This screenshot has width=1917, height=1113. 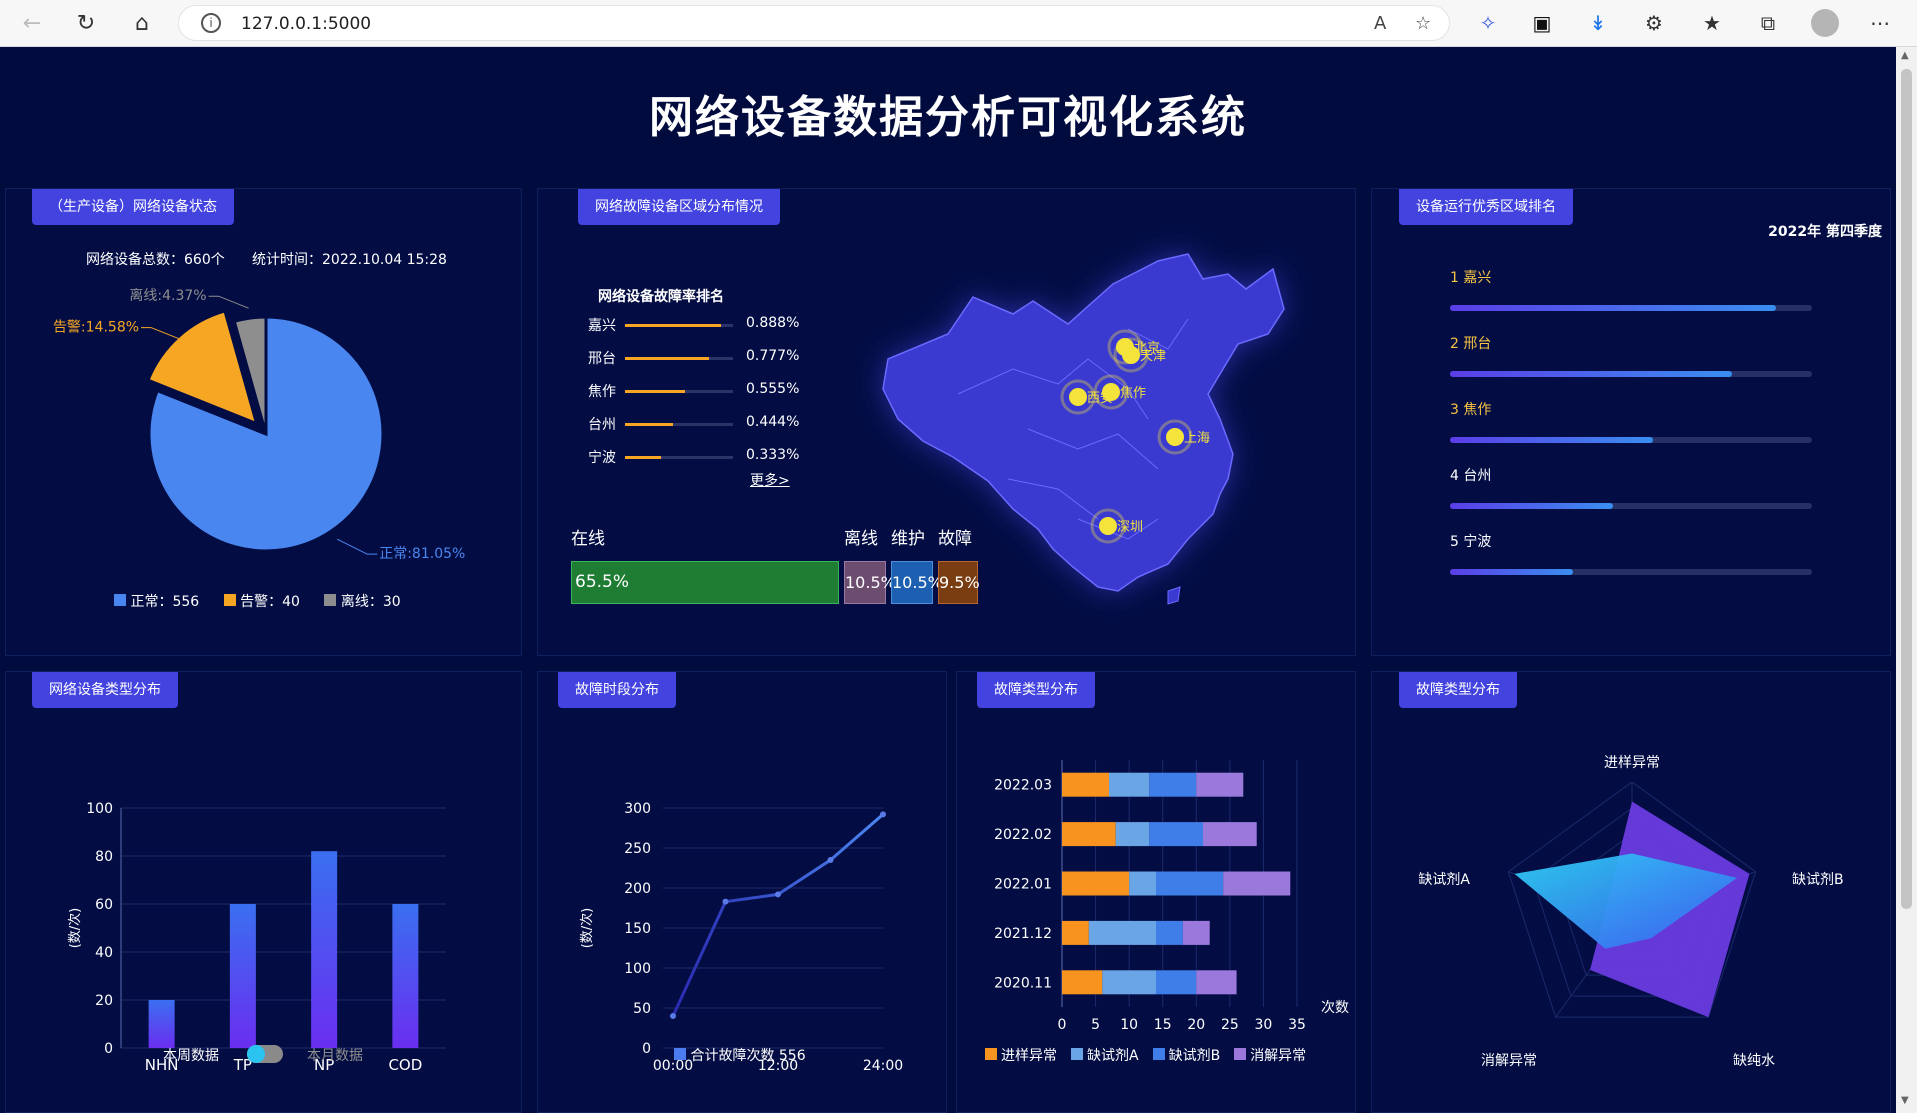 What do you see at coordinates (1880, 23) in the screenshot?
I see `more-menu-icon: ⋯` at bounding box center [1880, 23].